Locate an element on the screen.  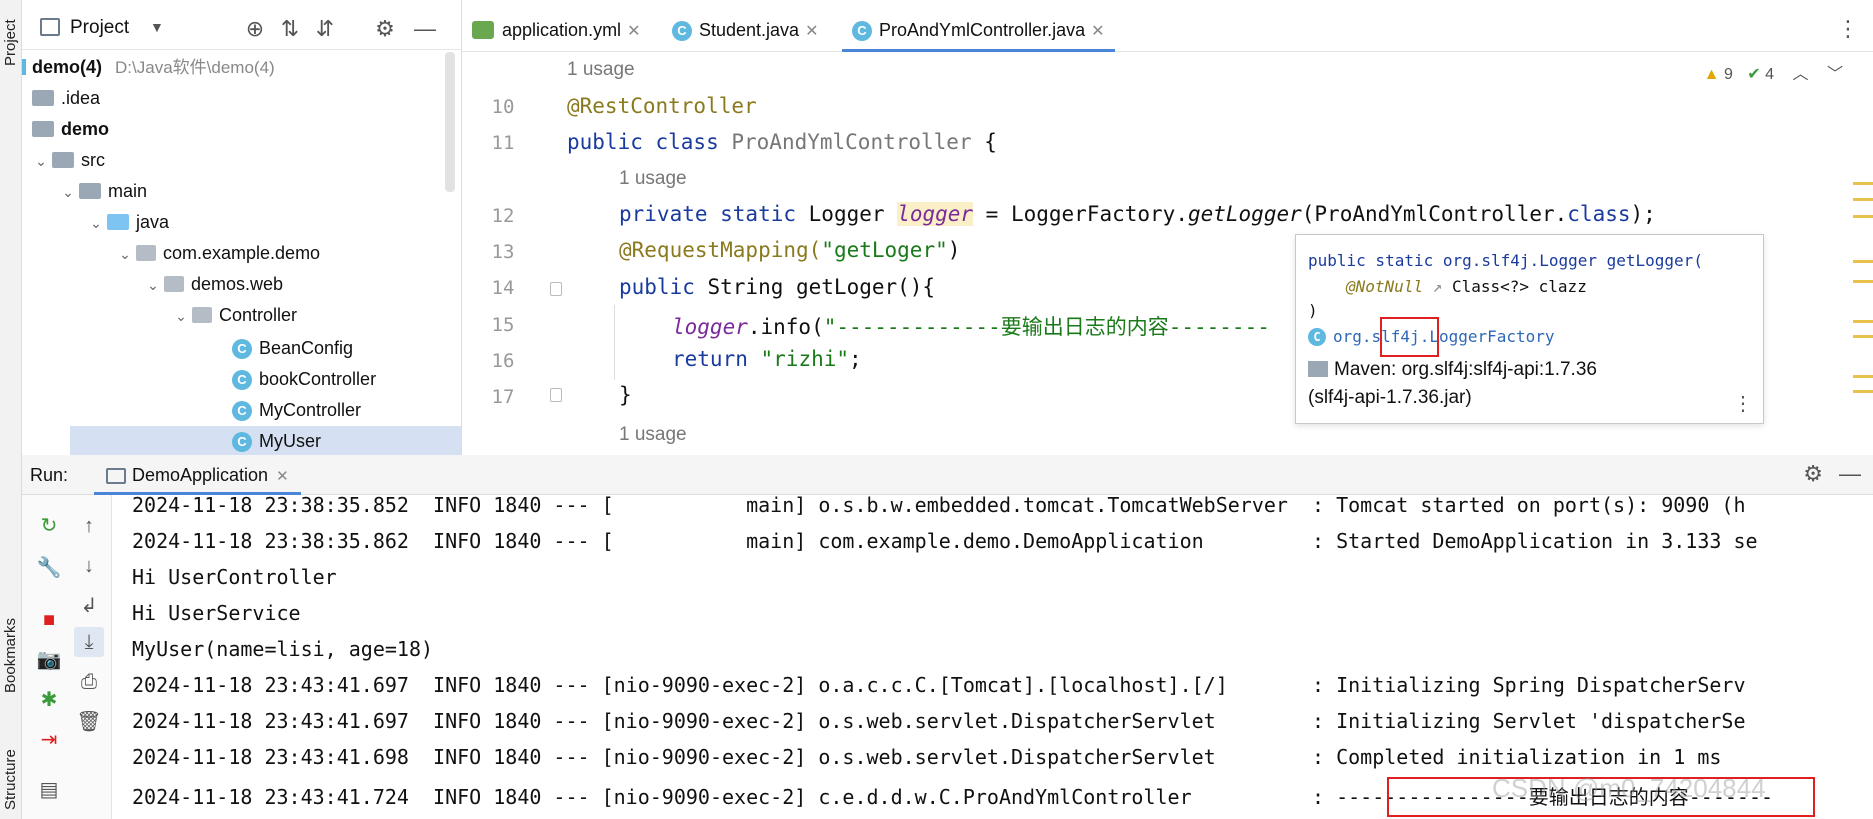
rerun-icon: ↻ is located at coordinates (49, 526).